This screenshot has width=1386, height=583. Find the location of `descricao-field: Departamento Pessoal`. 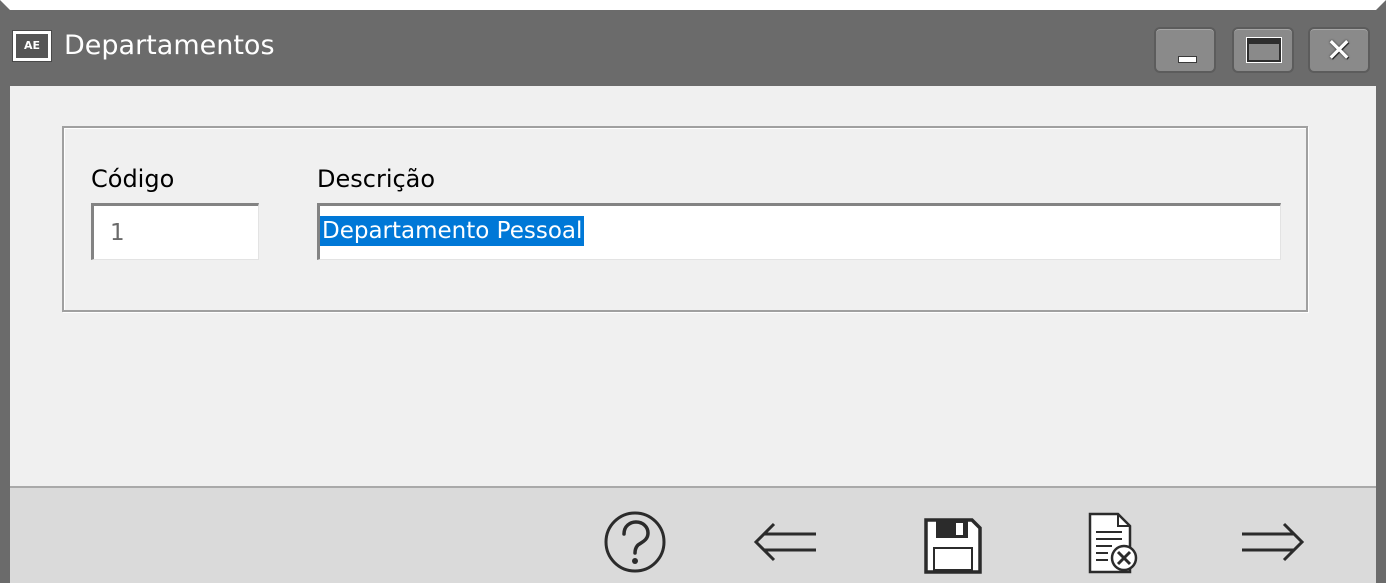

descricao-field: Departamento Pessoal is located at coordinates (799, 231).